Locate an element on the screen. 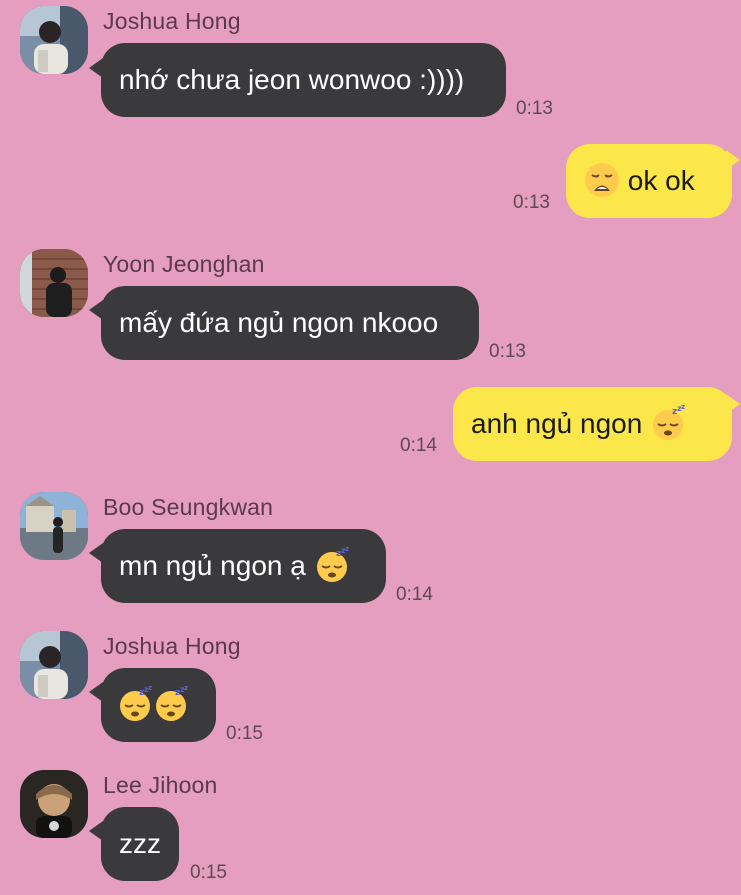 Image resolution: width=741 pixels, height=895 pixels. message-bubble: mấy đứa ngủ ngon nkooo is located at coordinates (290, 323).